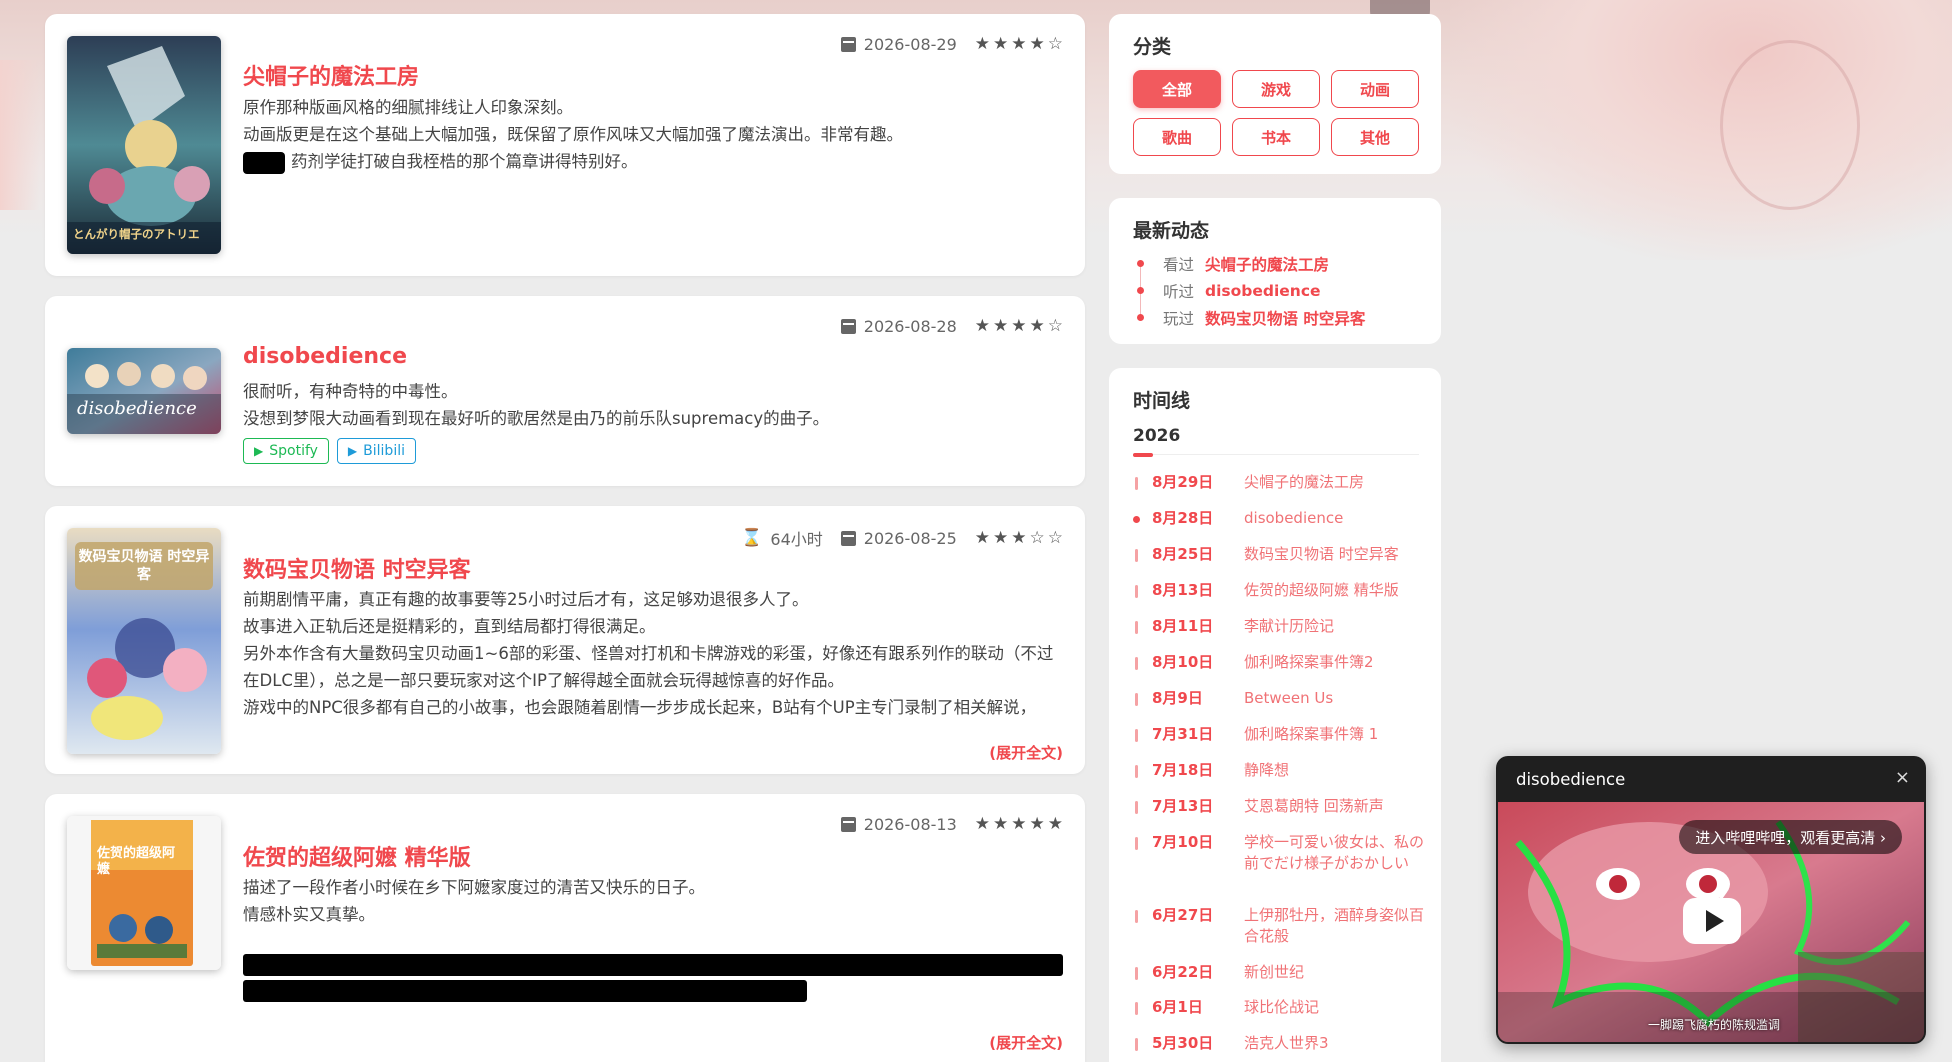  I want to click on timeline-date: 7月10日, so click(1183, 842).